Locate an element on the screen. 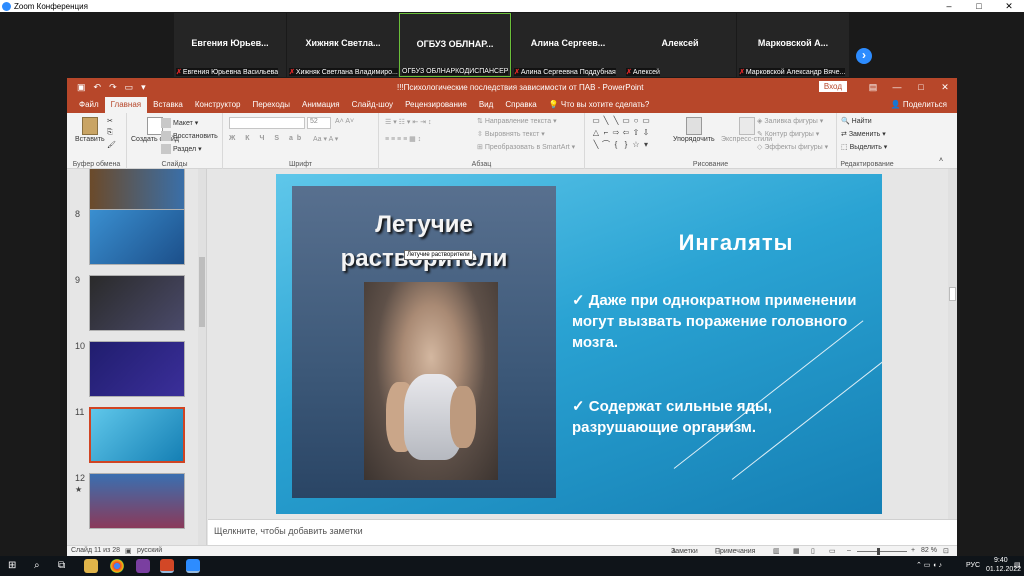 The image size is (1024, 576). replace-button: ⇄ Заменить ▾ is located at coordinates (863, 134).